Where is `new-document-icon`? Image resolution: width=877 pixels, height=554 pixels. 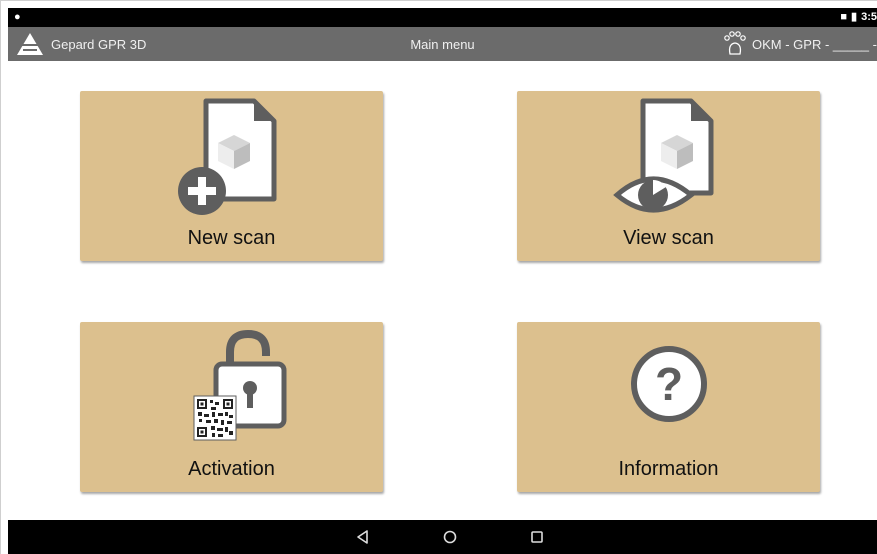
new-document-icon is located at coordinates (226, 156).